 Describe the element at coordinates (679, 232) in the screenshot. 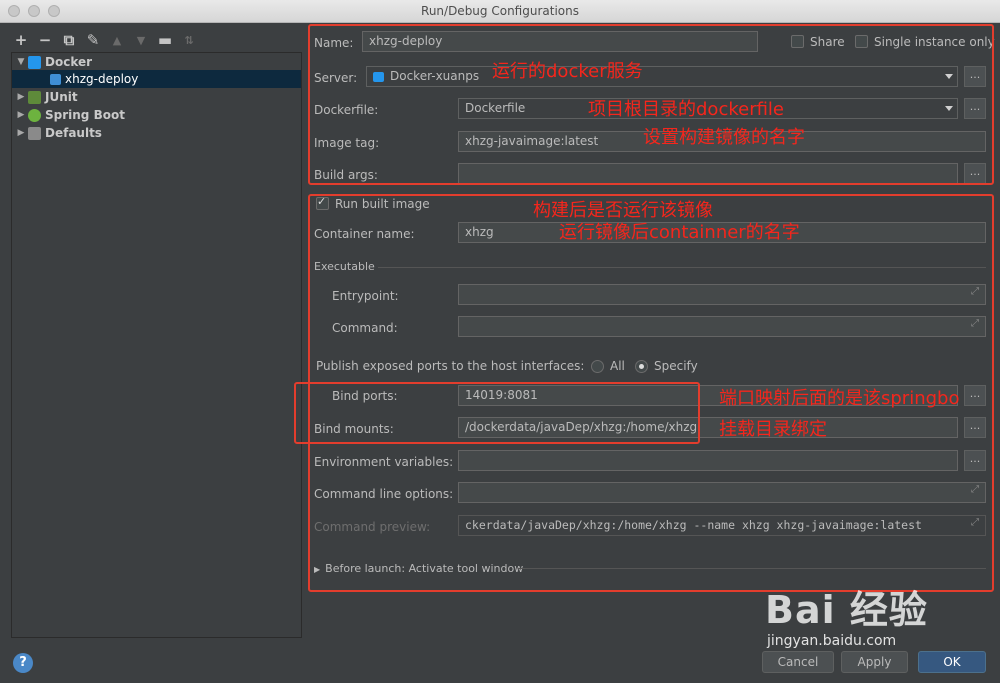

I see `annotation-container-name: 运行镜像后containner的名字` at that location.